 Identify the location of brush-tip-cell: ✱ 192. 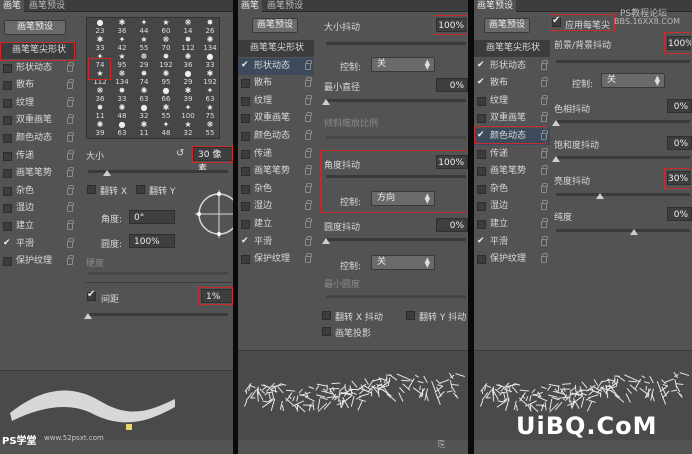
(208, 77).